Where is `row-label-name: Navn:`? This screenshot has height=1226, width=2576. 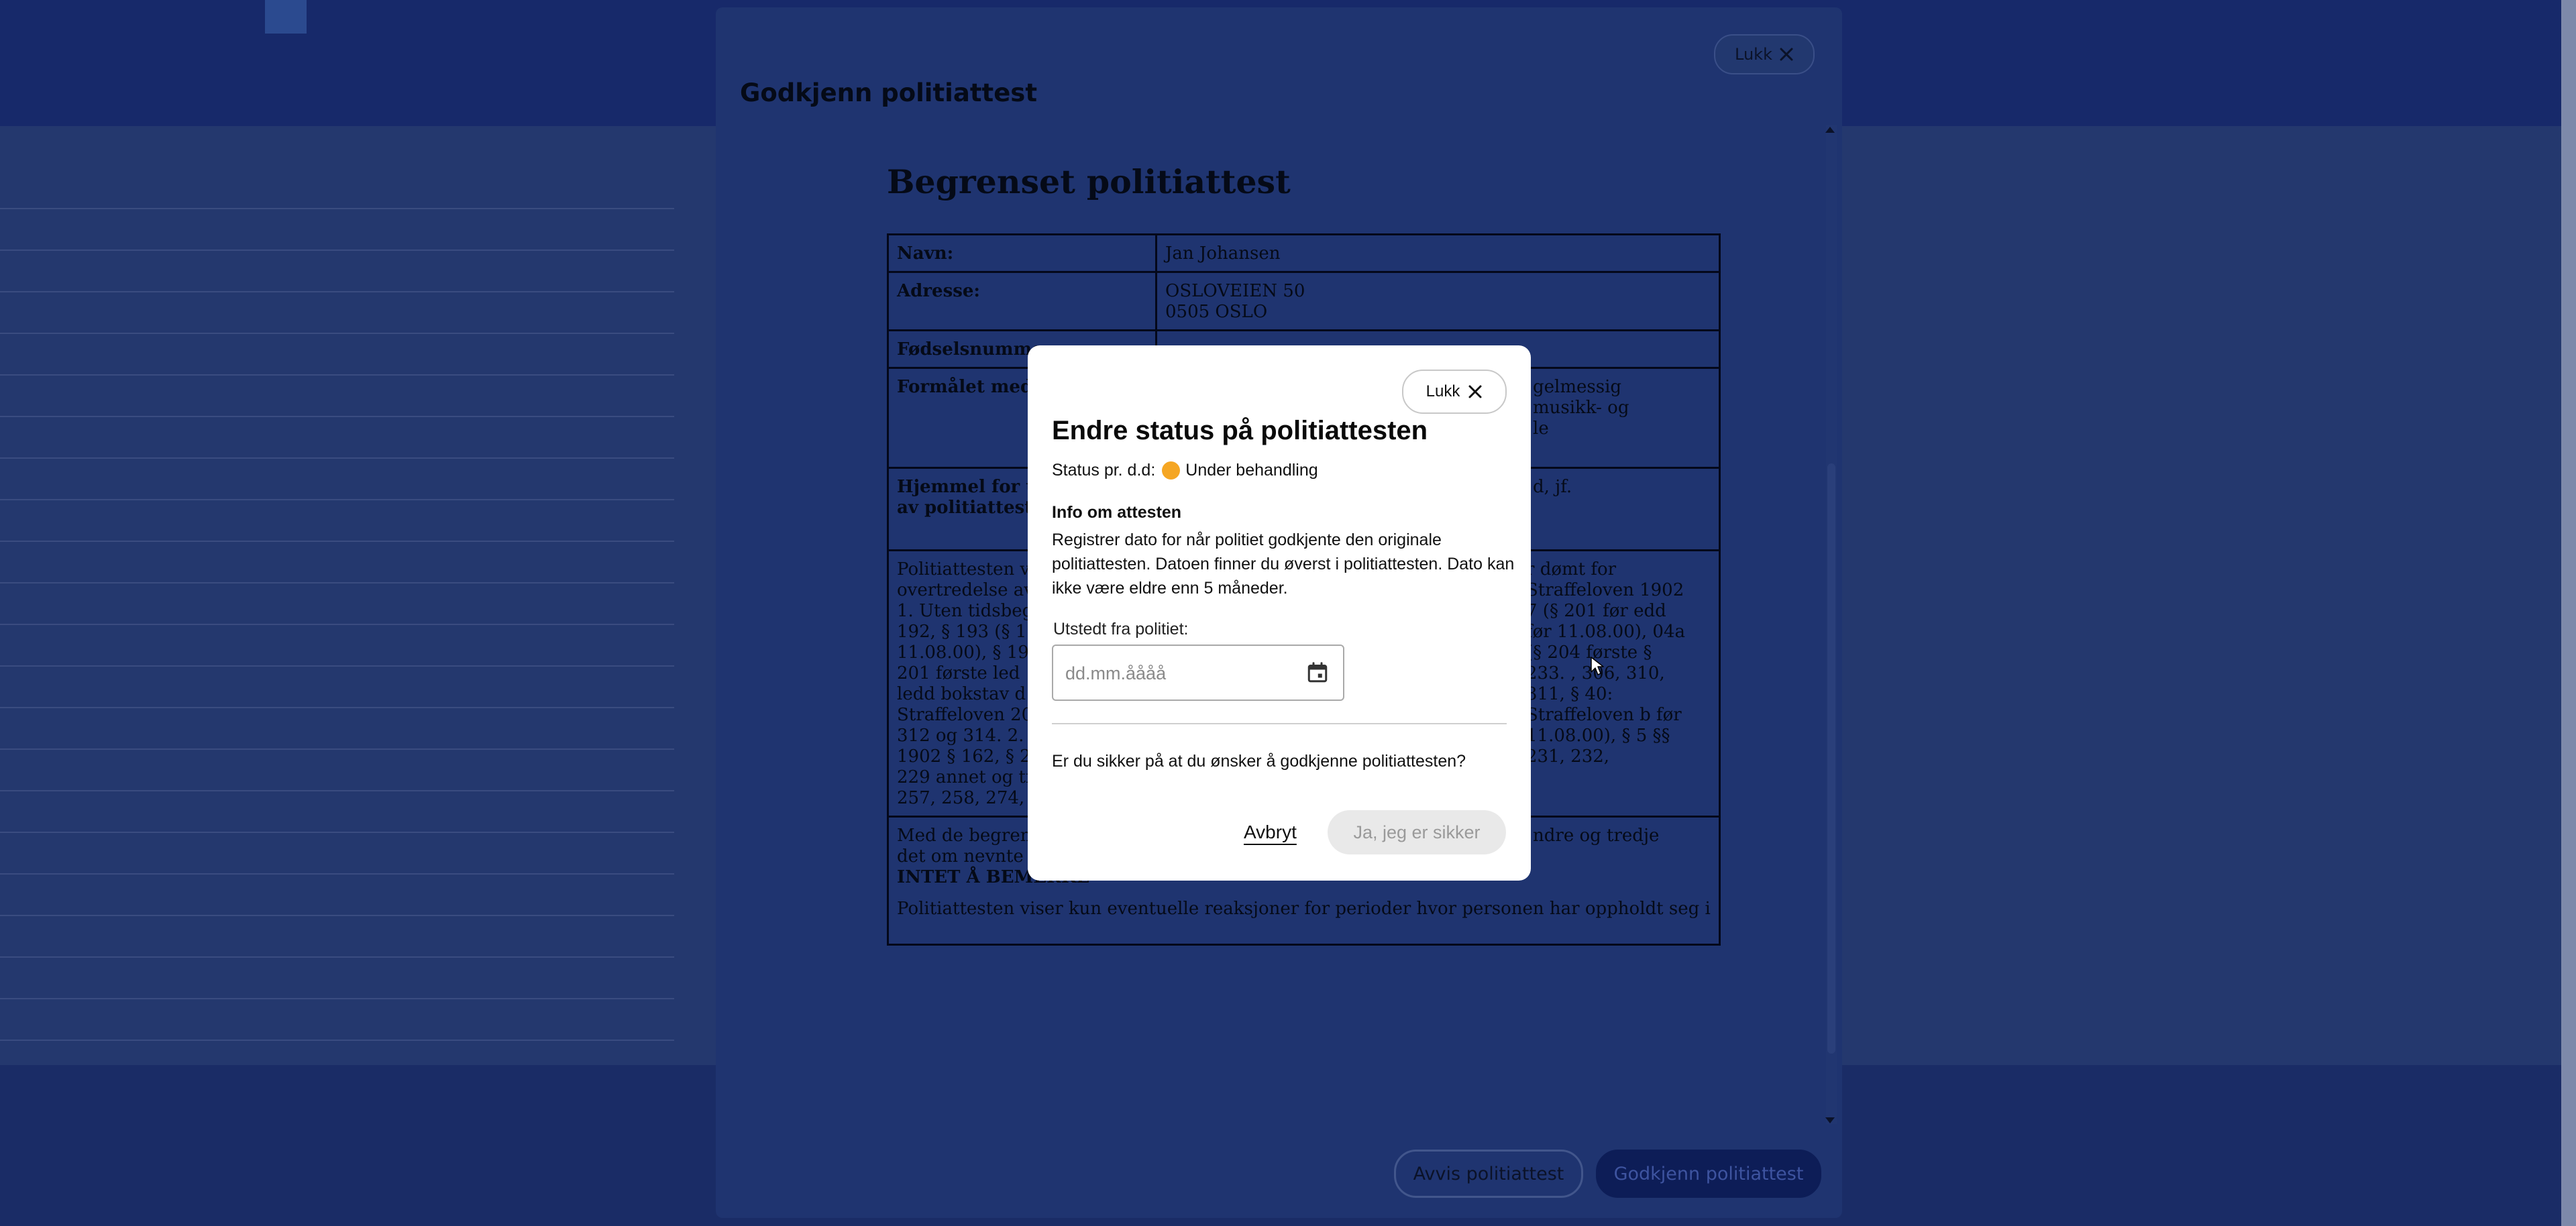 row-label-name: Navn: is located at coordinates (1022, 253).